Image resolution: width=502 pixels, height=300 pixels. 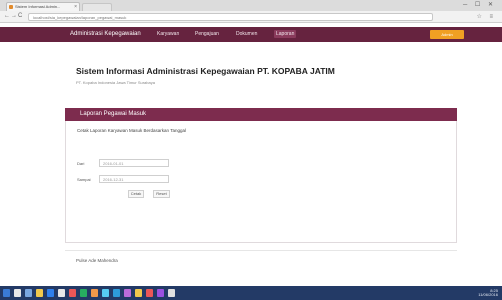 What do you see at coordinates (161, 194) in the screenshot?
I see `reset-button: Reset` at bounding box center [161, 194].